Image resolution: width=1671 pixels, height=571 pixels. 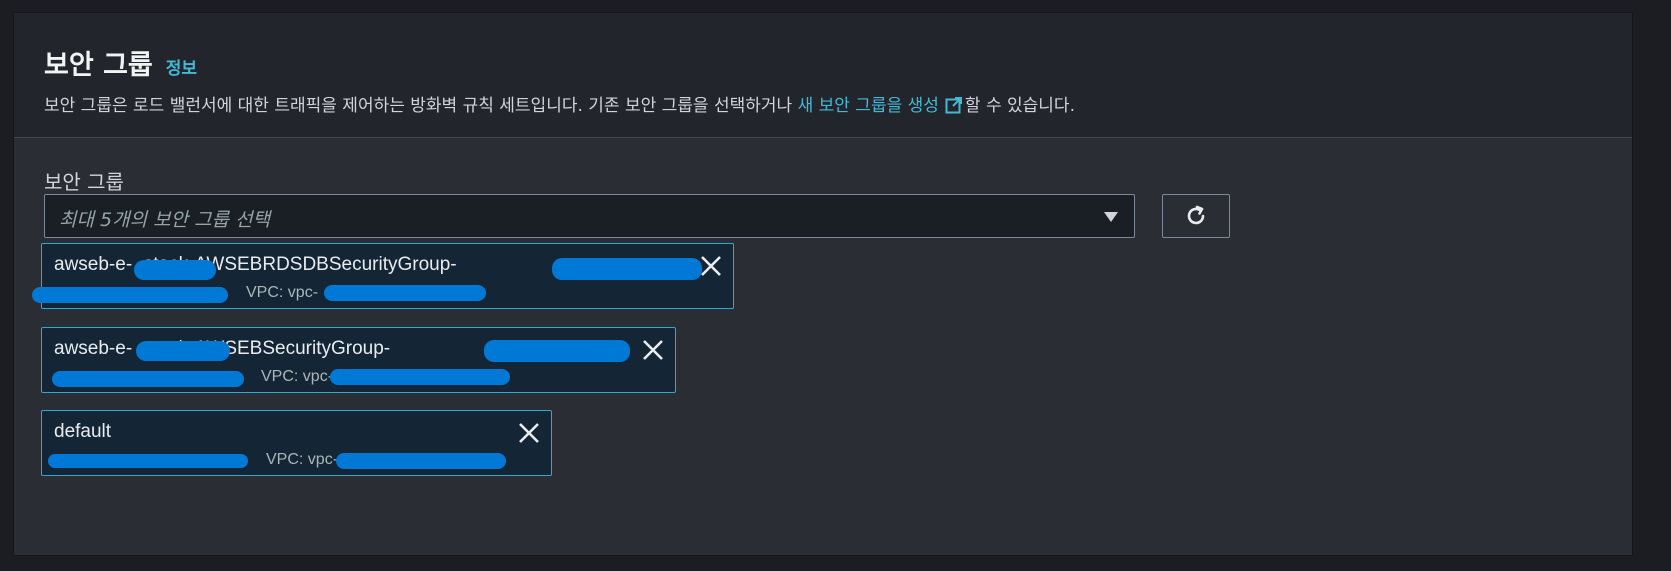 What do you see at coordinates (954, 107) in the screenshot?
I see `external-link-icon` at bounding box center [954, 107].